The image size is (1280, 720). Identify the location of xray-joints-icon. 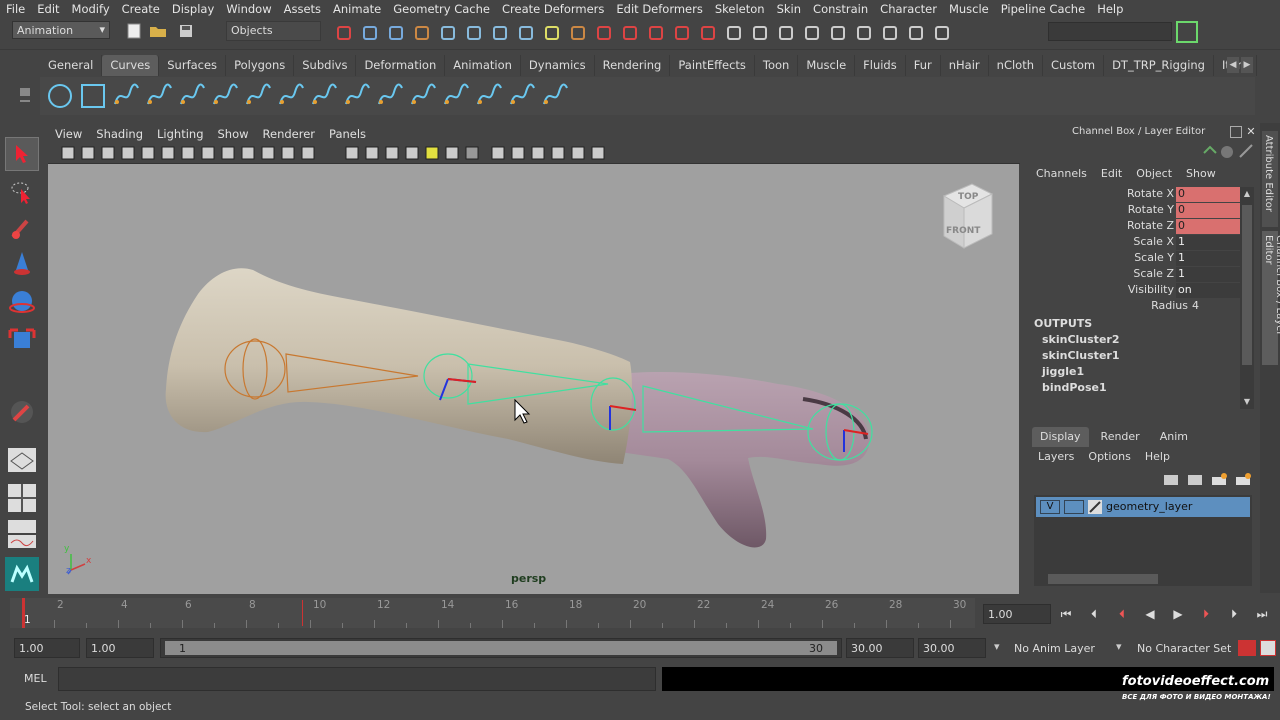
(558, 153).